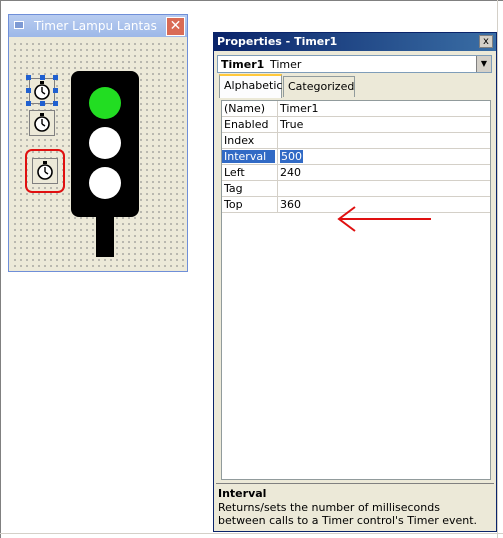 The width and height of the screenshot is (503, 538). I want to click on property-value: Timer1, so click(299, 108).